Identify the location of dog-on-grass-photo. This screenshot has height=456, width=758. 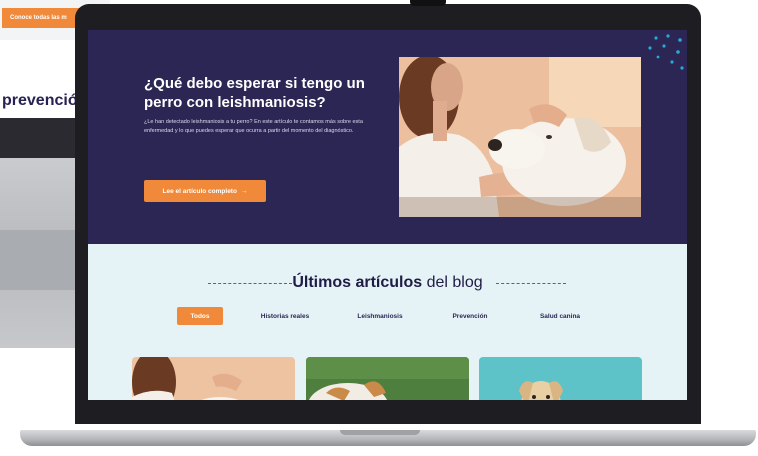
(387, 378).